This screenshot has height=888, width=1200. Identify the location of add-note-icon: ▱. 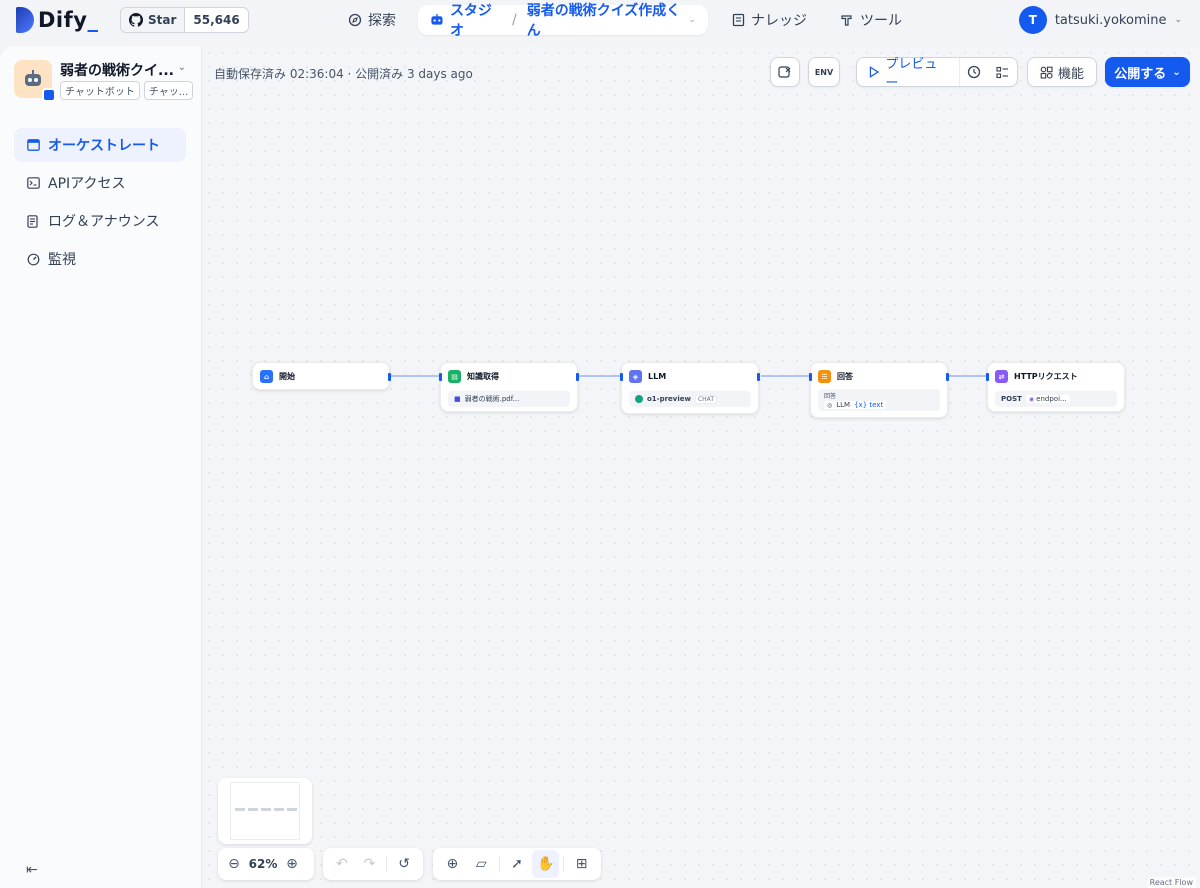
(481, 864).